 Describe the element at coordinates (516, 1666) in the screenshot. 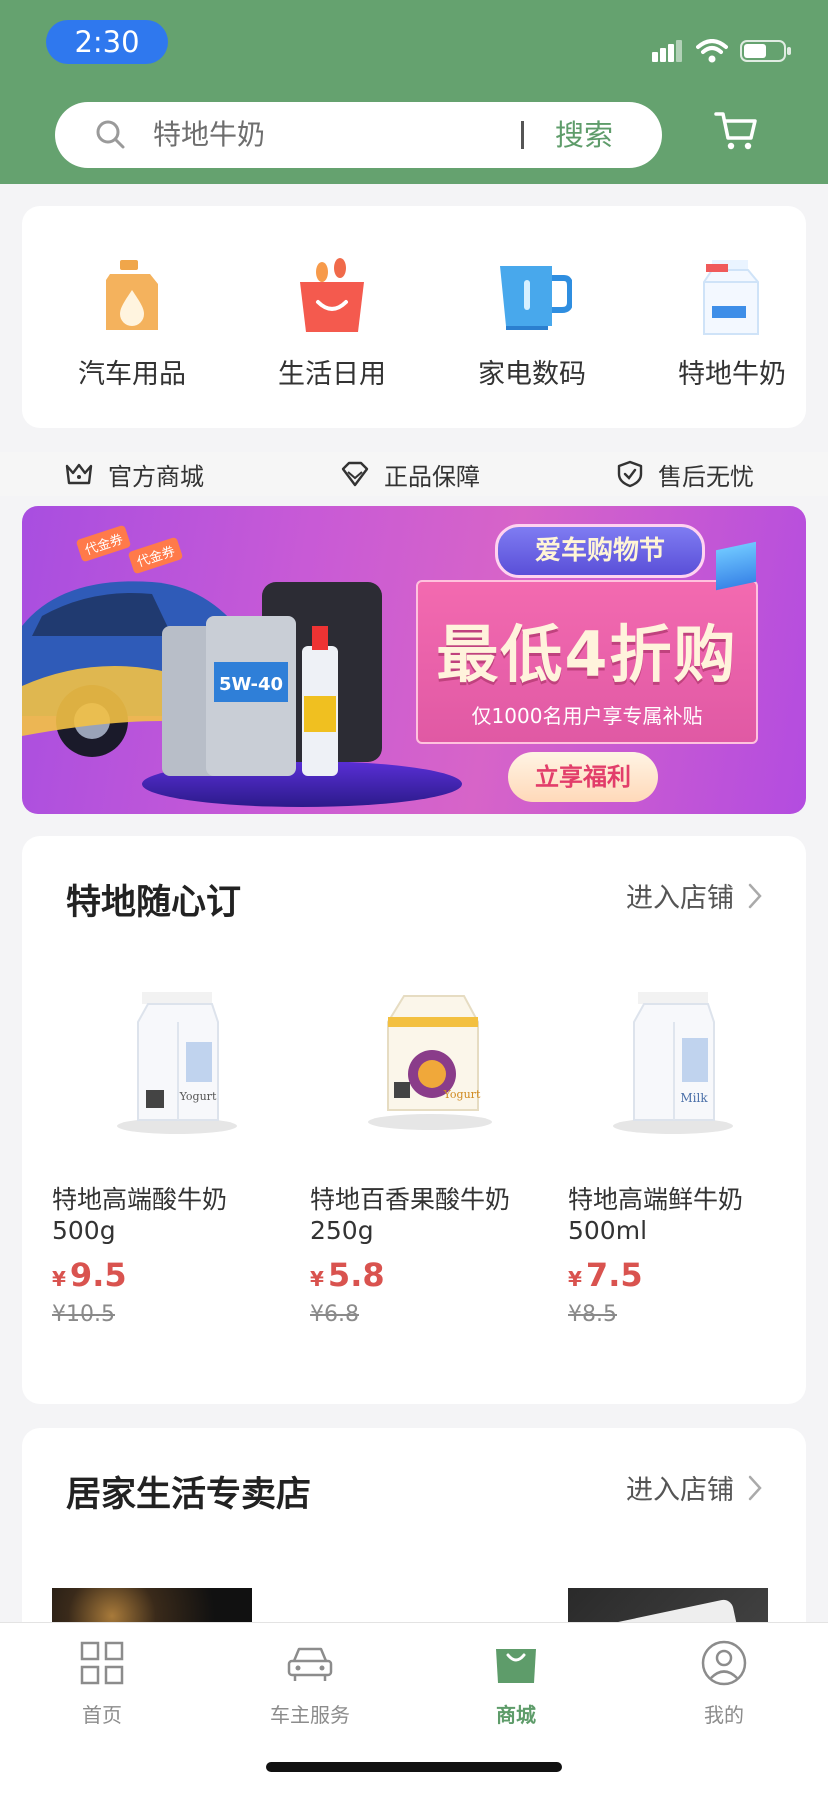

I see `mall-bag-icon` at that location.